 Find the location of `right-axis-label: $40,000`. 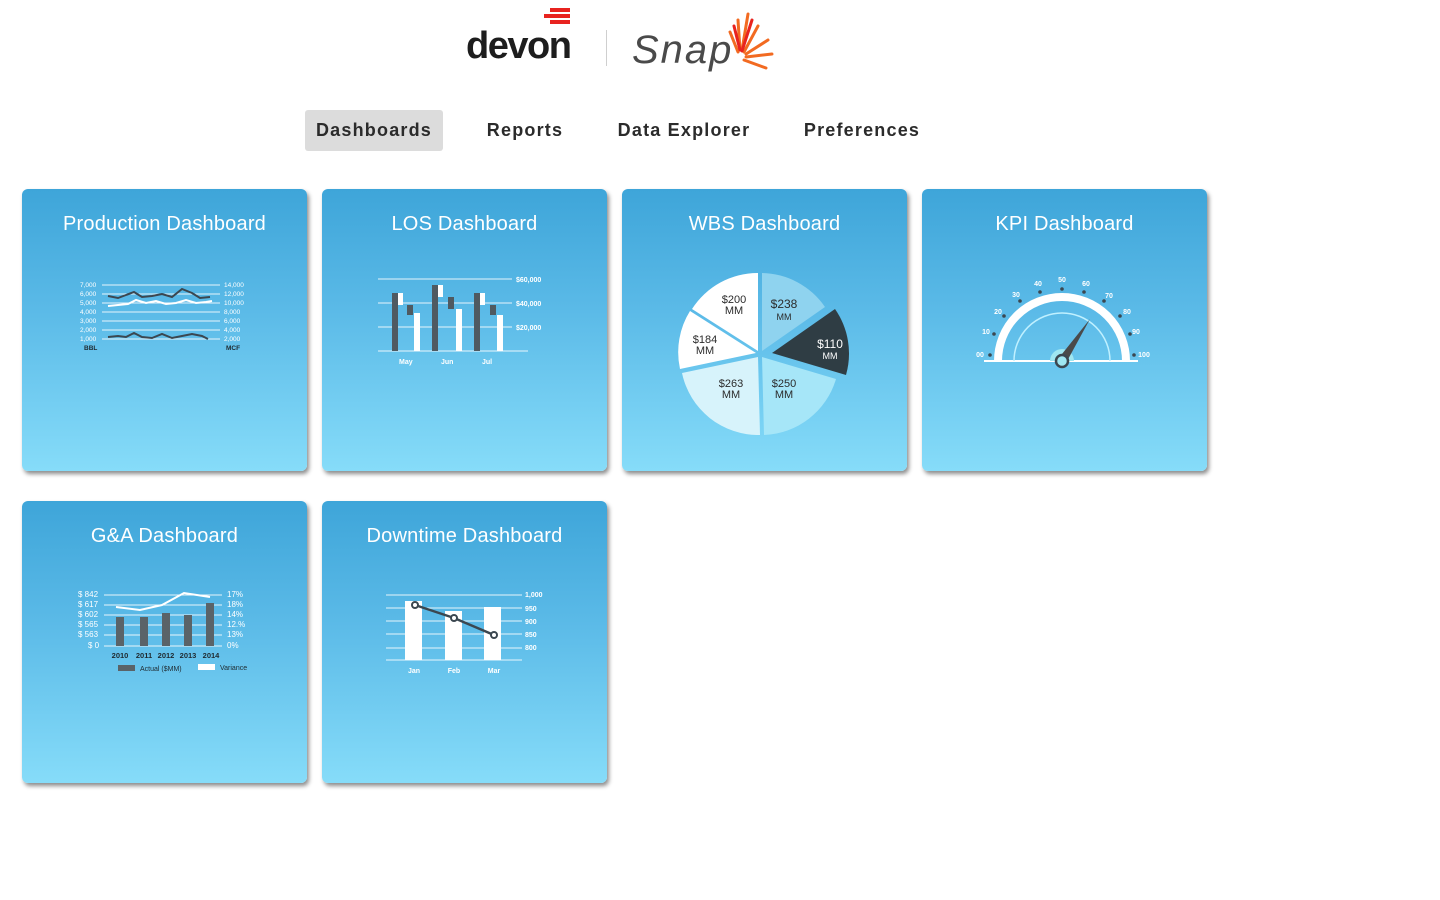

right-axis-label: $40,000 is located at coordinates (528, 304).